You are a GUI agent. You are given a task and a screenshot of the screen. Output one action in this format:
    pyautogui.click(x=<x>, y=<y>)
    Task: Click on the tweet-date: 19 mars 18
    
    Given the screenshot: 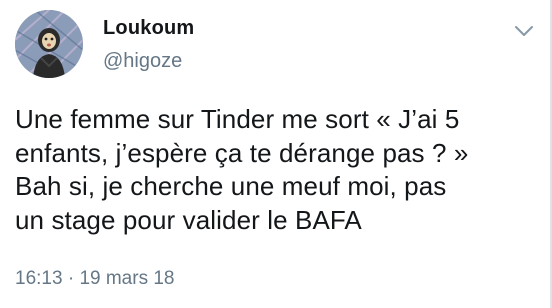 What is the action you would take?
    pyautogui.click(x=127, y=278)
    